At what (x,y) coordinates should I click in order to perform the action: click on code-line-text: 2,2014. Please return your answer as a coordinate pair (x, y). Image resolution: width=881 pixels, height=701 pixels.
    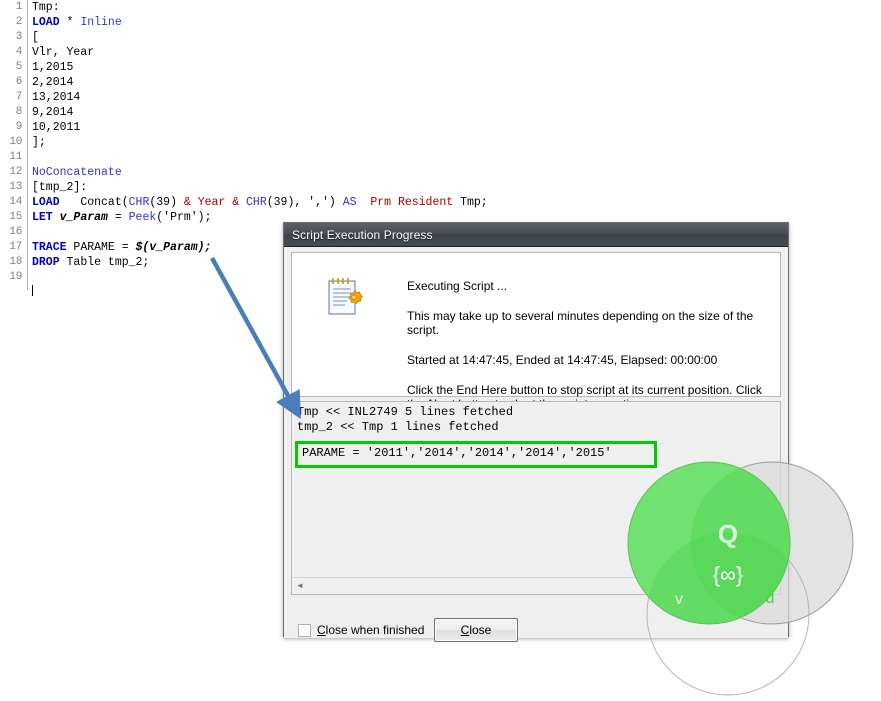
    Looking at the image, I should click on (49, 82).